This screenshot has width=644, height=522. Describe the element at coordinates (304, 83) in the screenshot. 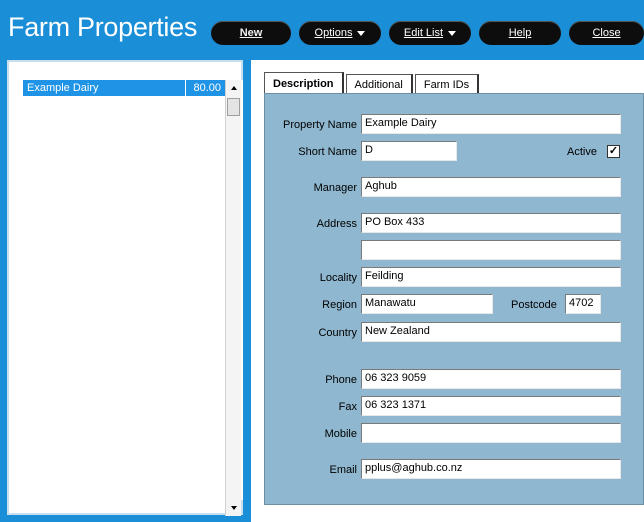

I see `tab-description: Description` at that location.